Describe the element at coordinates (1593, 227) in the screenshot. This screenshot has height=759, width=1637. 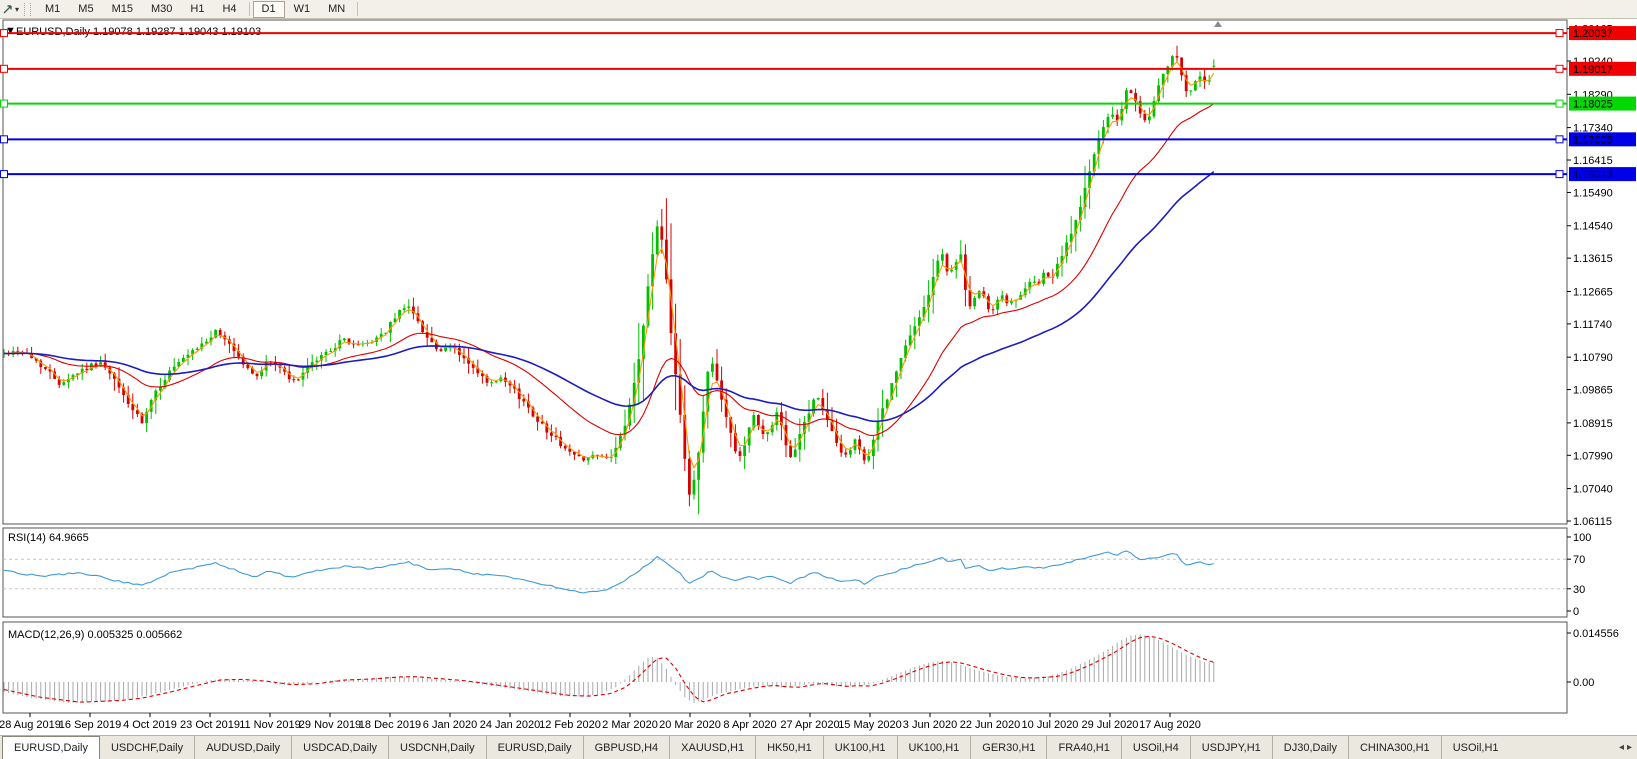
I see `price-tick-label: 1.14540` at that location.